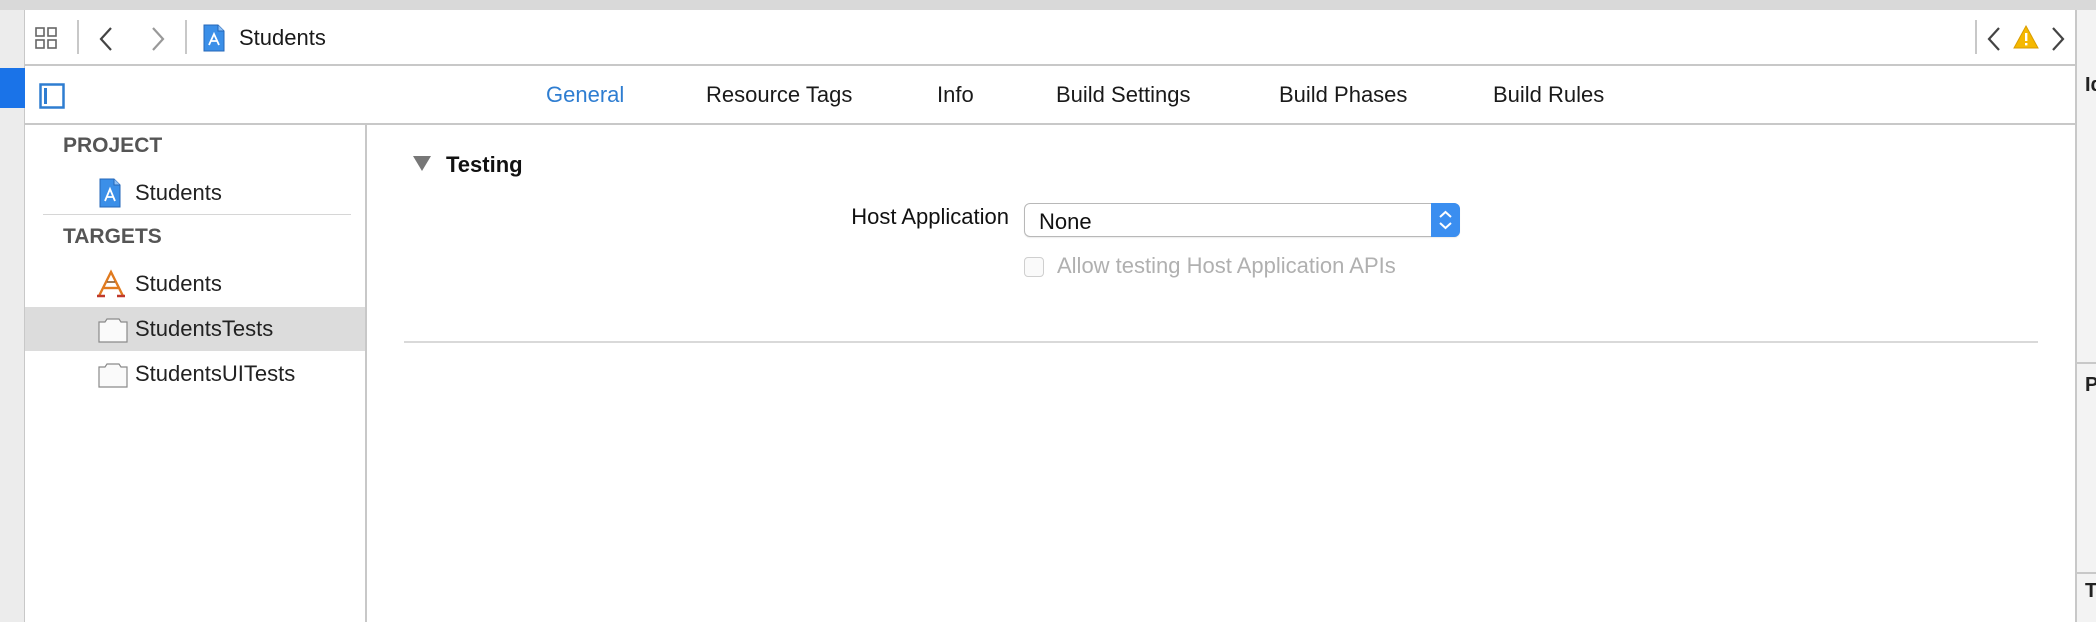  I want to click on sidebar-item-target-studentstests: StudentsTests, so click(195, 329).